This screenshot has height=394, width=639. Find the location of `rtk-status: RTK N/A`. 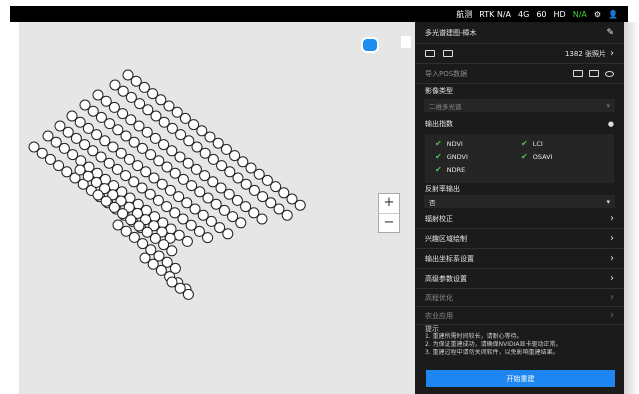

rtk-status: RTK N/A is located at coordinates (495, 14).